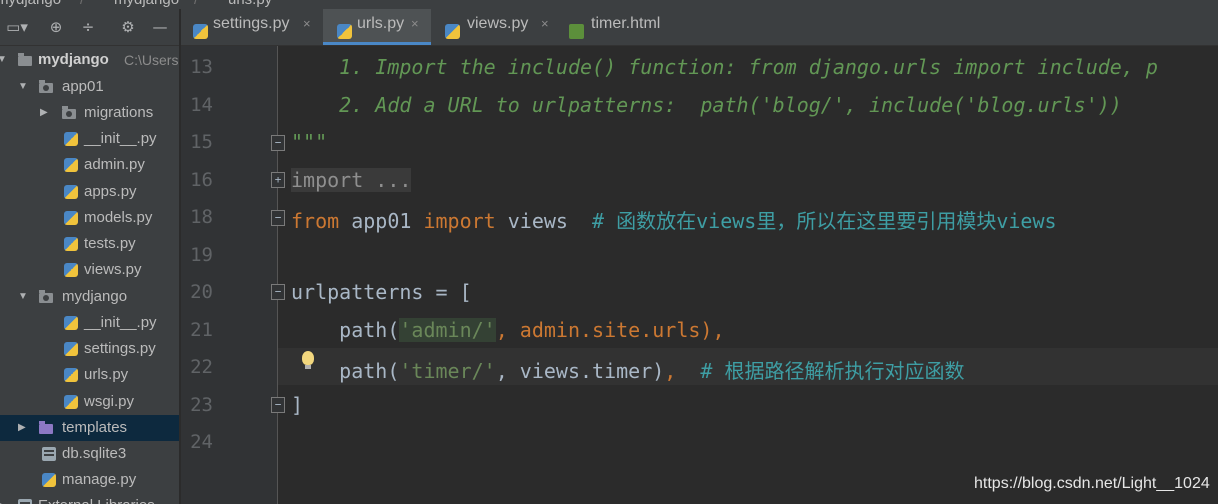 The image size is (1218, 504). What do you see at coordinates (712, 330) in the screenshot?
I see `code-text: ),` at bounding box center [712, 330].